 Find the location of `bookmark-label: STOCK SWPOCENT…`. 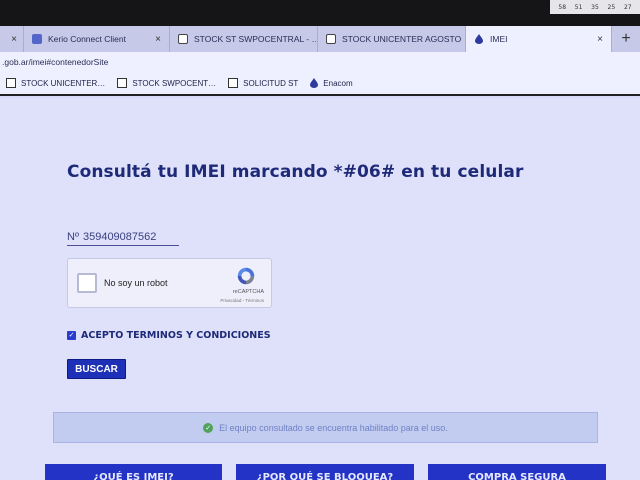

bookmark-label: STOCK SWPOCENT… is located at coordinates (174, 83).